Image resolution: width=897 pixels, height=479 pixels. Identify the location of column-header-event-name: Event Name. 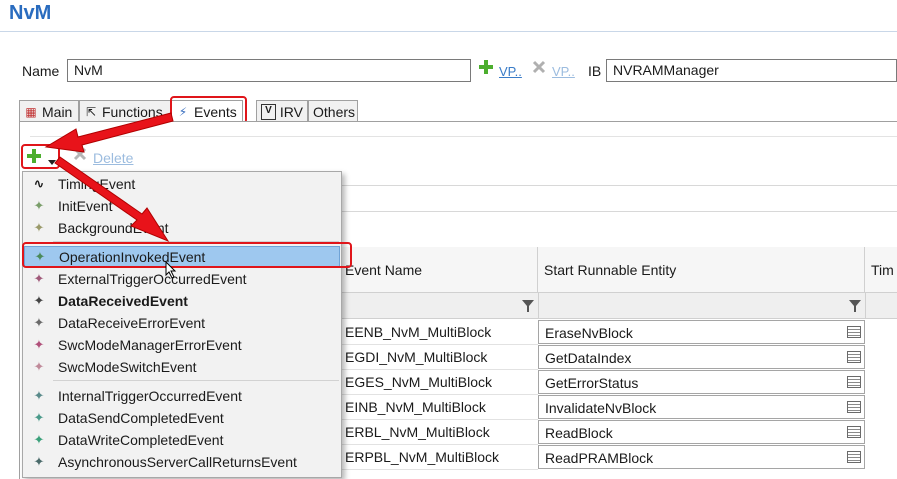
(438, 270).